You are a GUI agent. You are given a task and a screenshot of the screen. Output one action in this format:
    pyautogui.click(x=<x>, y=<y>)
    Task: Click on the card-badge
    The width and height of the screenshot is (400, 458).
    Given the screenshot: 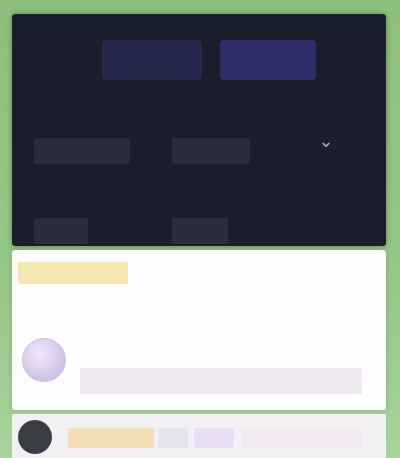 What is the action you would take?
    pyautogui.click(x=73, y=273)
    